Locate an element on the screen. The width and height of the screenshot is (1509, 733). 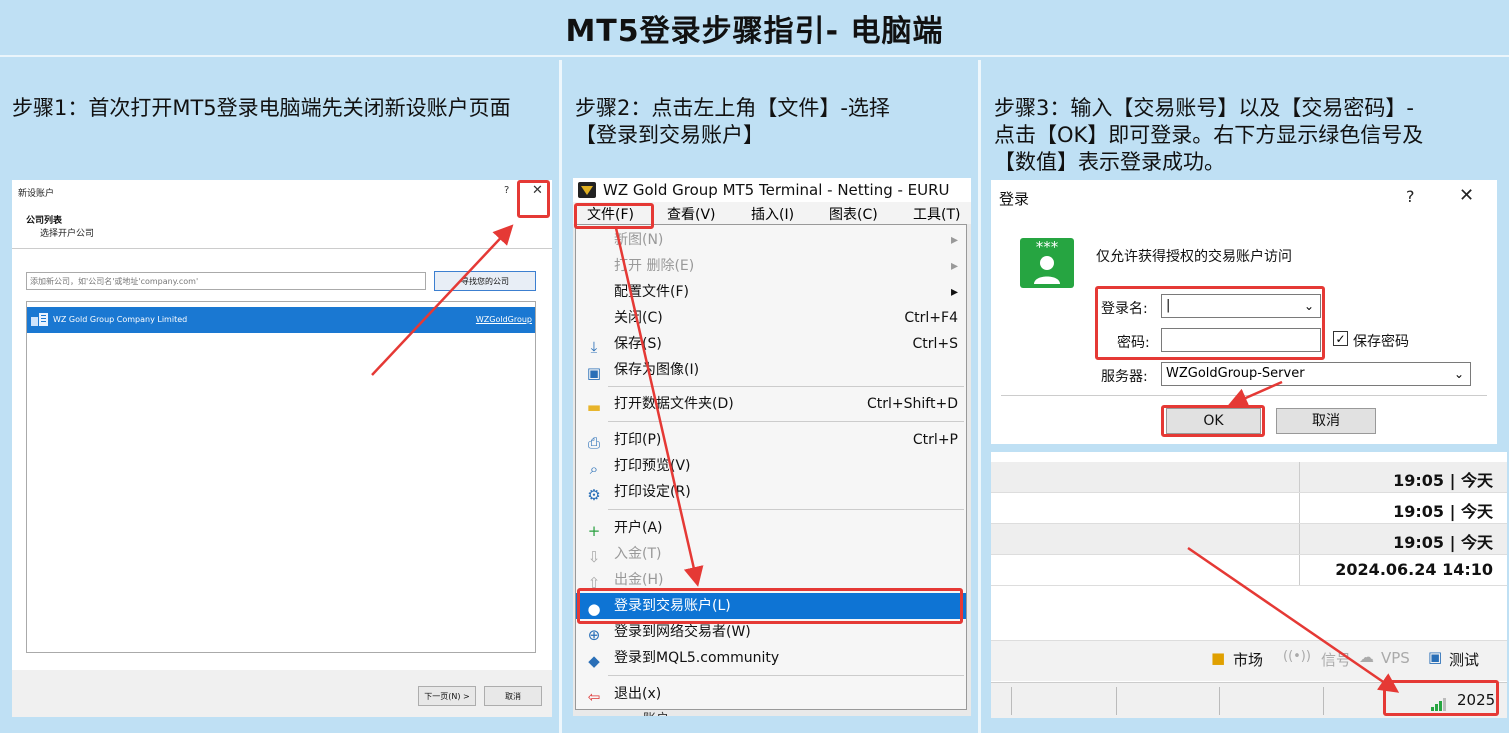
menu-item-label: 退出(x) is located at coordinates (638, 694).